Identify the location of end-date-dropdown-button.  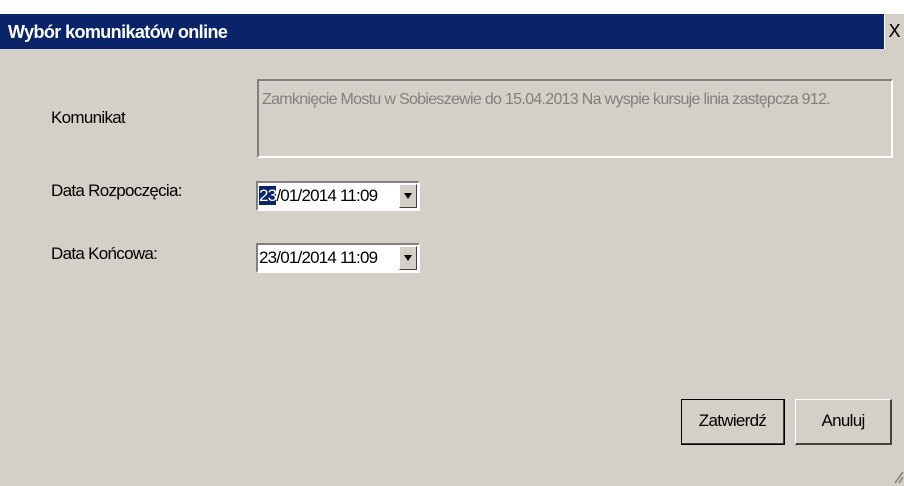
(408, 258).